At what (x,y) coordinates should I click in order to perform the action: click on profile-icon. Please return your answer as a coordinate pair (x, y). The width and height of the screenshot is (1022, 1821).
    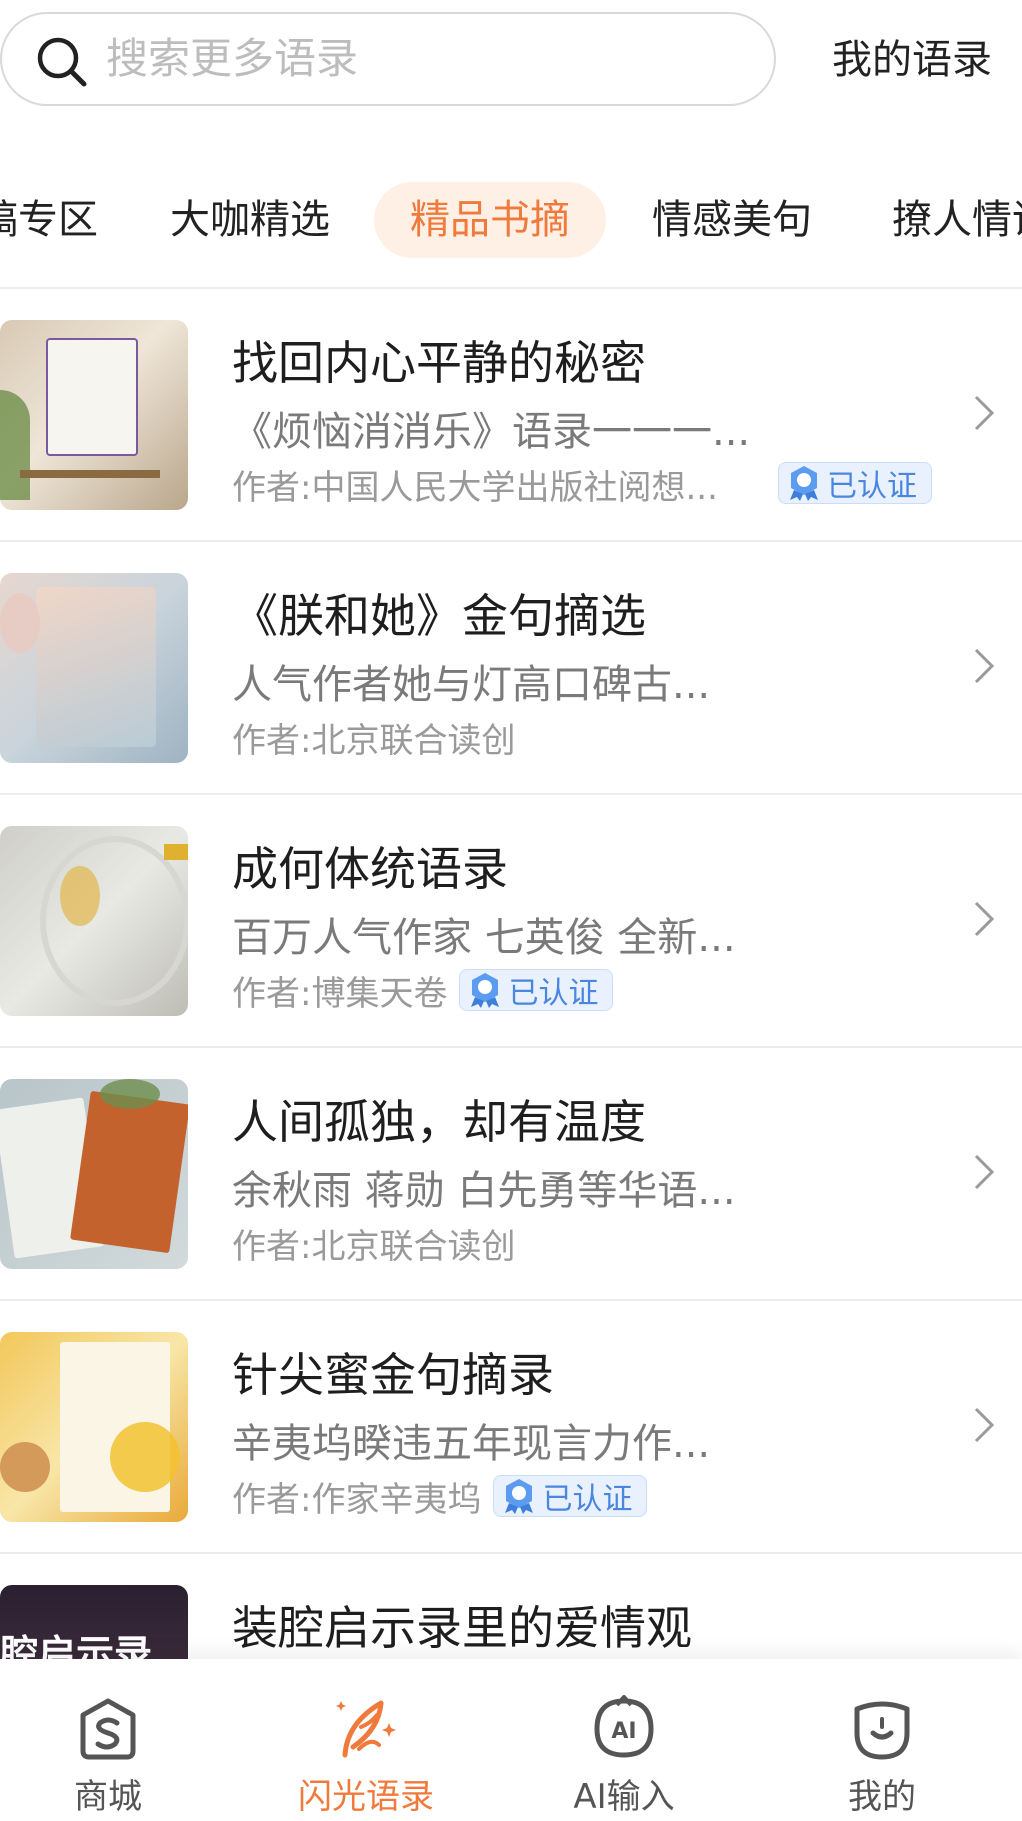
    Looking at the image, I should click on (882, 1730).